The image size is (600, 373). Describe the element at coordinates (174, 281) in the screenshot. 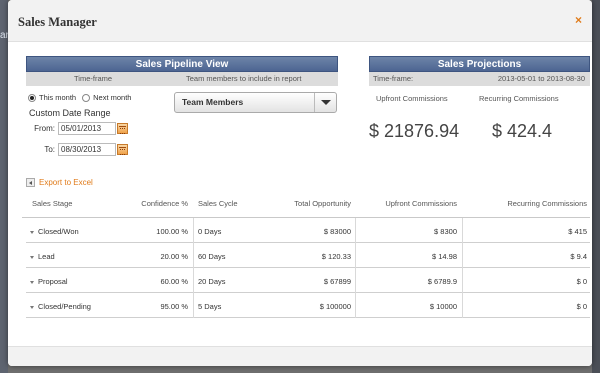

I see `row-confidence: 60.00 %` at that location.